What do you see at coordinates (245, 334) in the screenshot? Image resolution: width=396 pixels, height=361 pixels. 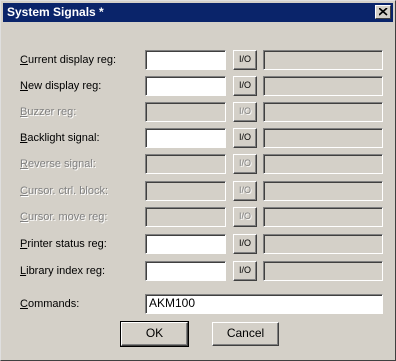 I see `cancel-button: Cancel` at bounding box center [245, 334].